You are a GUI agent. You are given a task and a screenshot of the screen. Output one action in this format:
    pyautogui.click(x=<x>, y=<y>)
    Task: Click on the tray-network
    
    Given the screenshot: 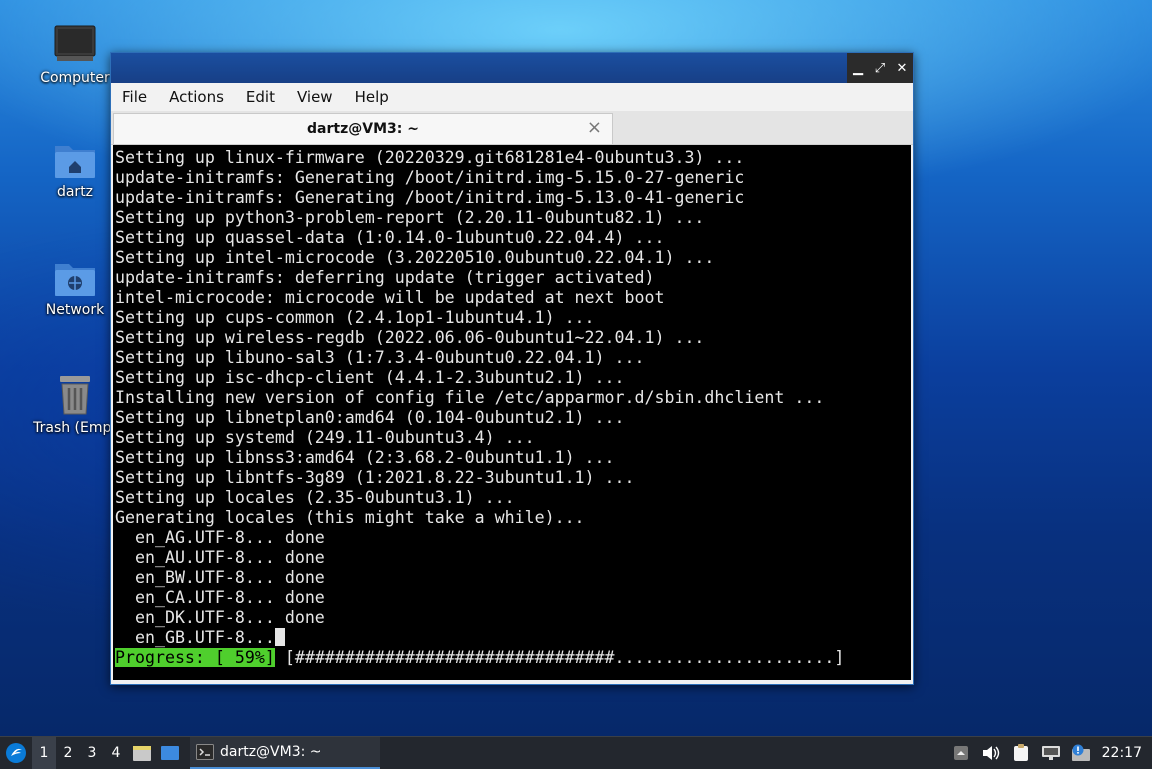 What is the action you would take?
    pyautogui.click(x=1051, y=753)
    